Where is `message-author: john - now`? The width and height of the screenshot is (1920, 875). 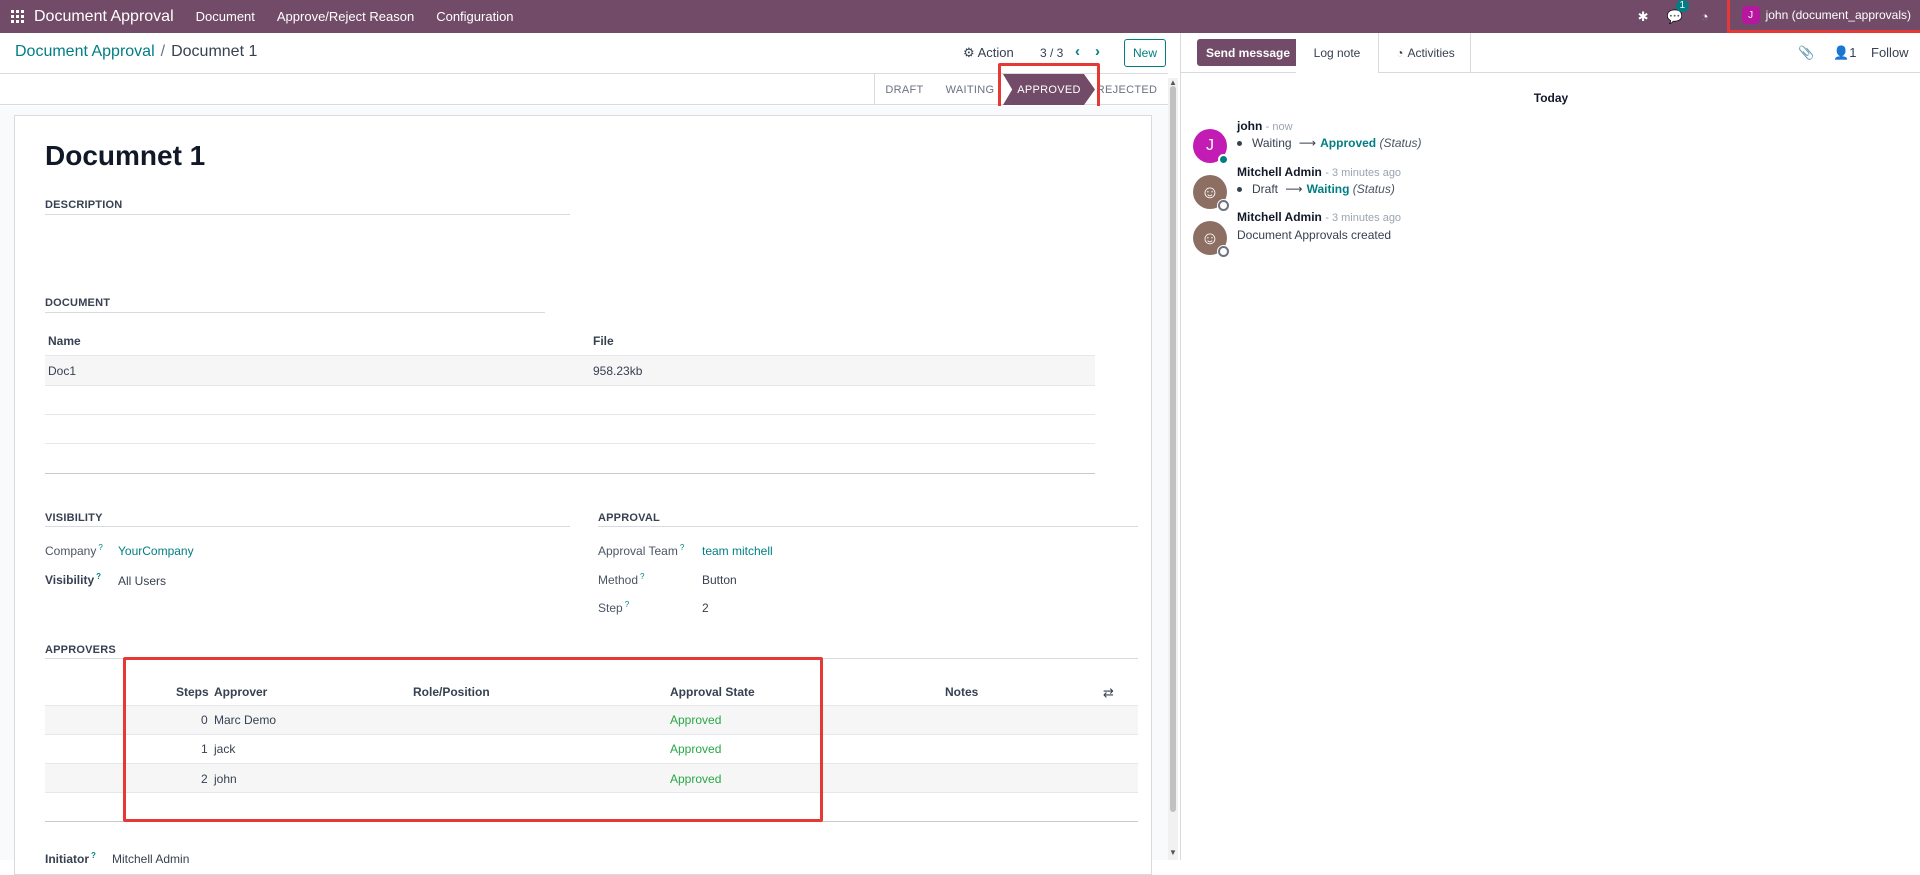
message-author: john - now is located at coordinates (1265, 126).